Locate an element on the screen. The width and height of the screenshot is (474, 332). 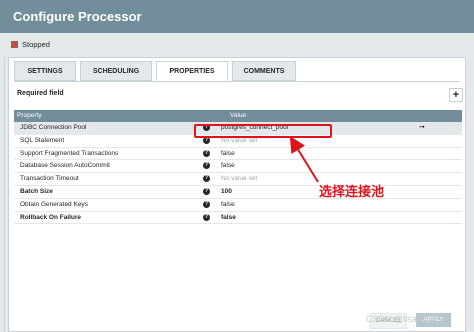
watermark: CSDN @lisacumt is located at coordinates (401, 319).